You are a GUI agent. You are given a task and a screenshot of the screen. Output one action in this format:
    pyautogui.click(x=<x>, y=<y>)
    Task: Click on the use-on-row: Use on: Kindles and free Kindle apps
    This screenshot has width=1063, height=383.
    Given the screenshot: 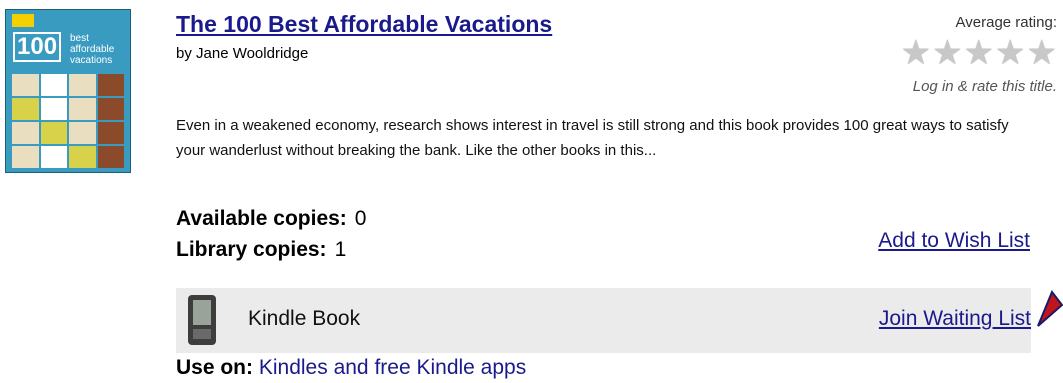 What is the action you would take?
    pyautogui.click(x=351, y=368)
    